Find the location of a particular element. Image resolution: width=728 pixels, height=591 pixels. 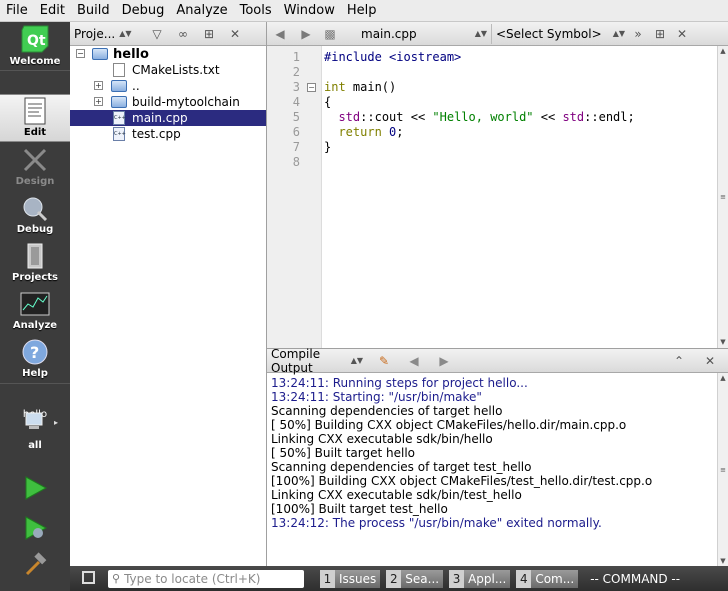

symbol-selector: <Select Symbol> ▲▼ is located at coordinates (560, 33).